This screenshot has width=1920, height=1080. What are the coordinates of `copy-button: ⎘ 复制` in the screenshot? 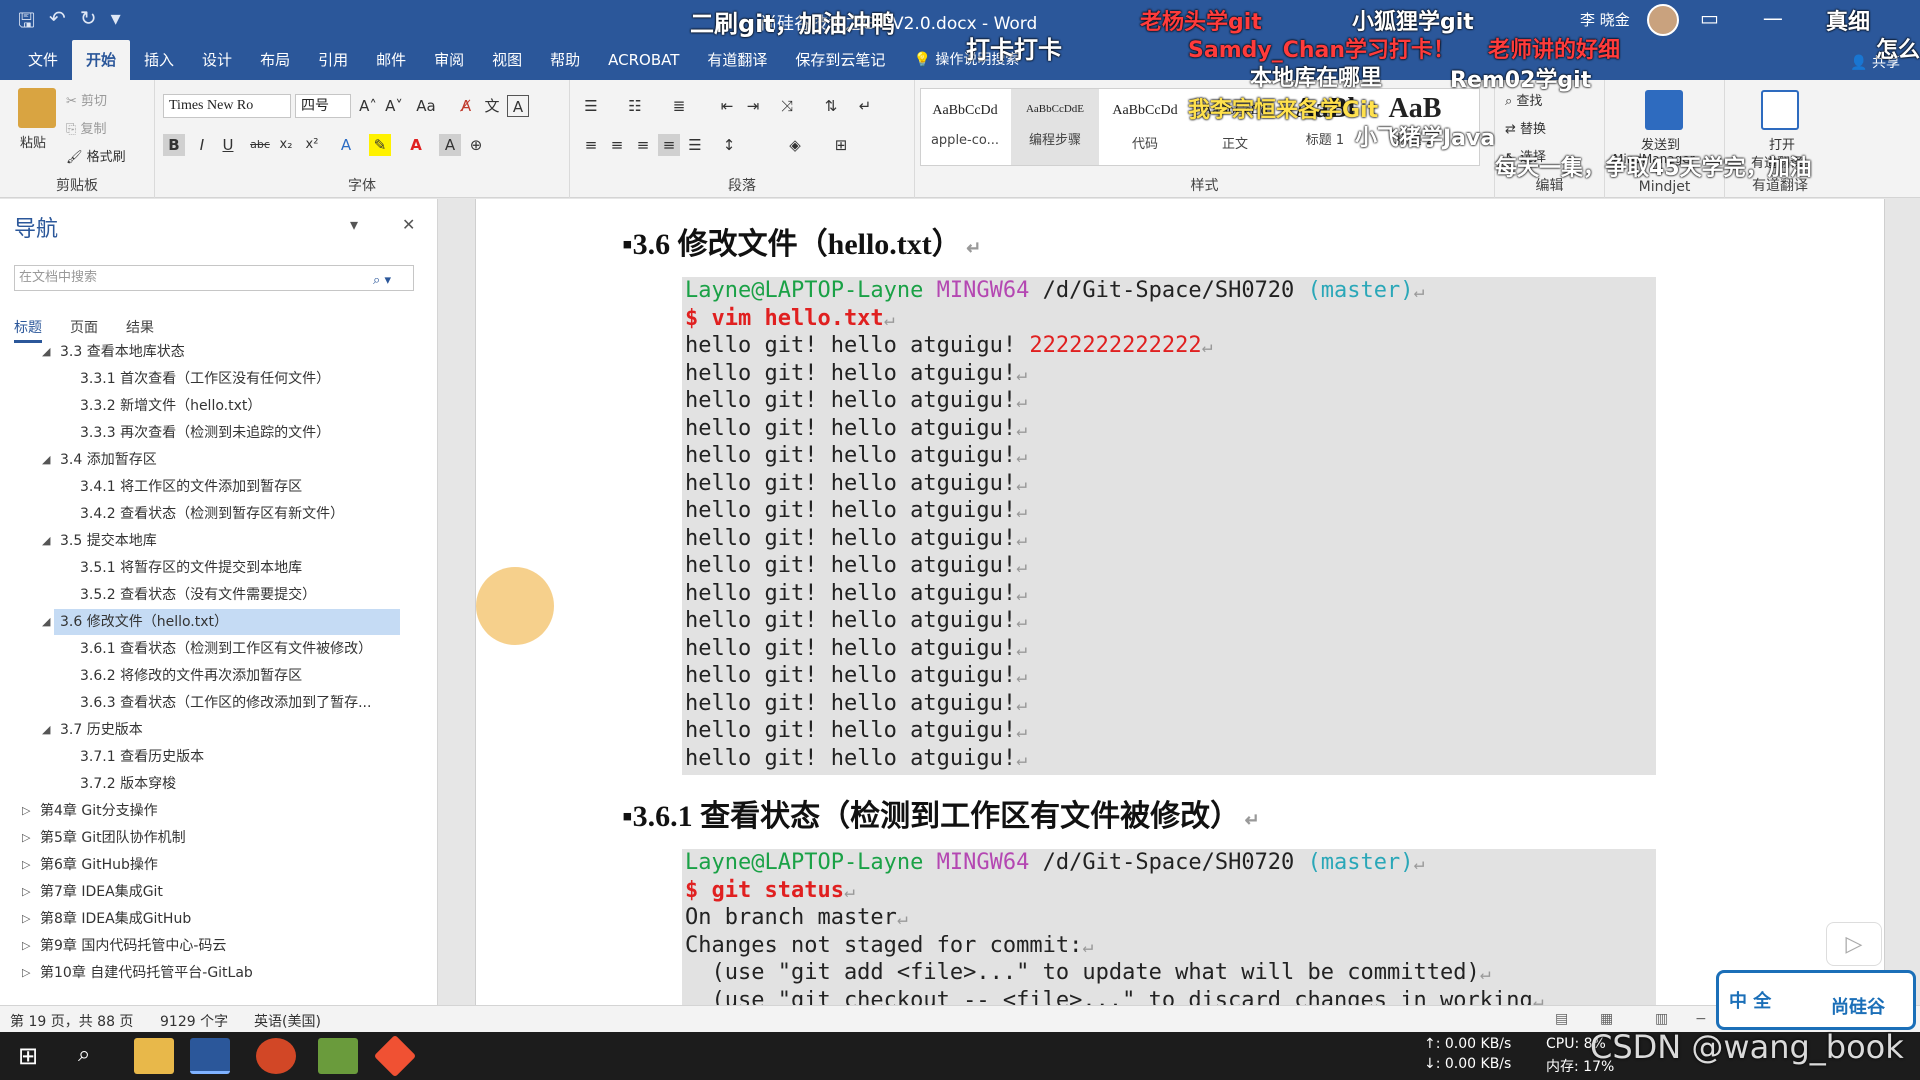 It's located at (86, 127).